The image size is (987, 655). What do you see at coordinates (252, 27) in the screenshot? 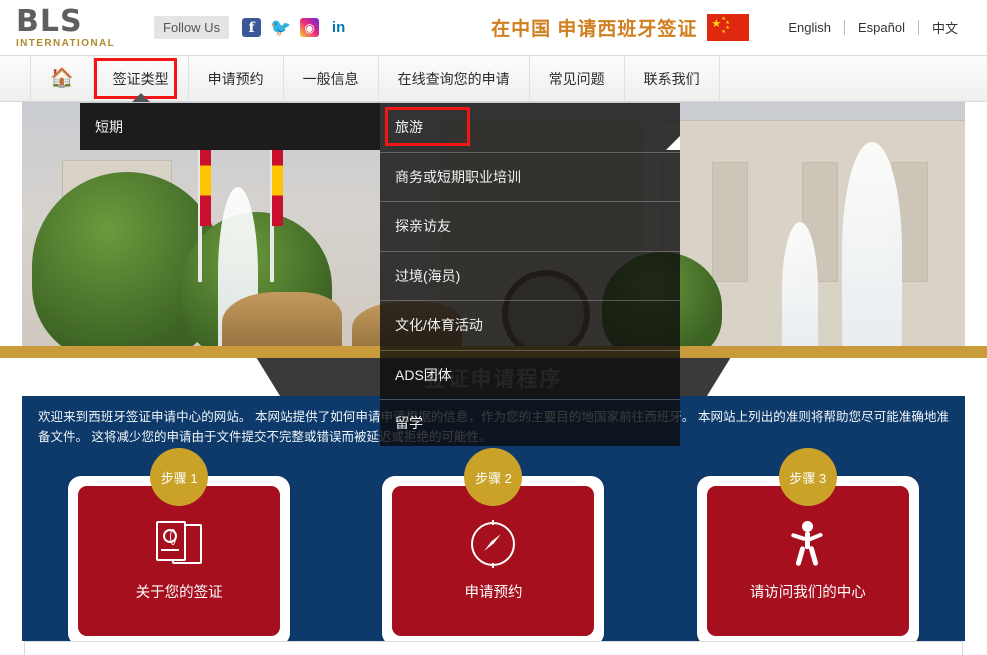
I see `facebook-icon: f` at bounding box center [252, 27].